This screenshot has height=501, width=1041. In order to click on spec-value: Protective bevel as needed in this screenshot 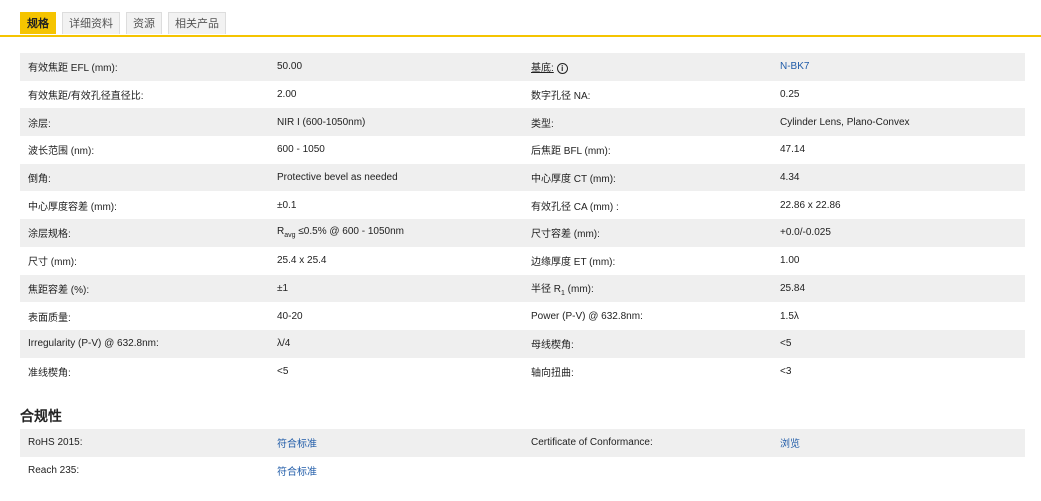, I will do `click(396, 177)`.